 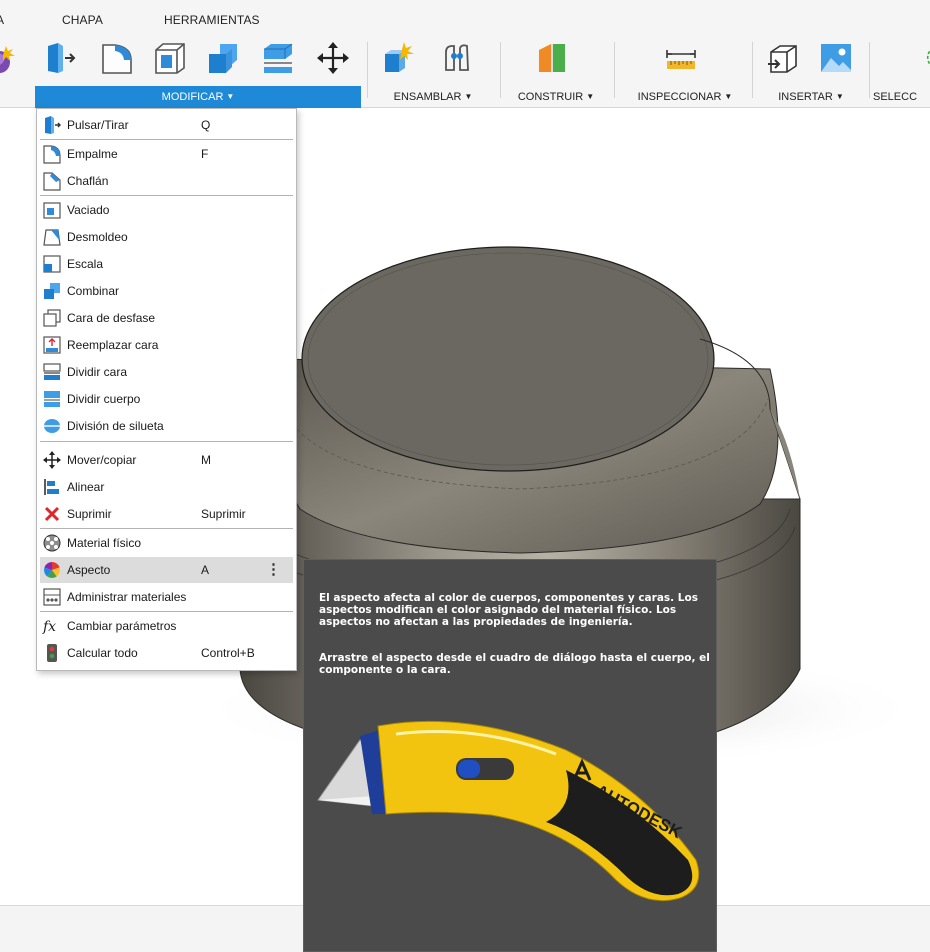 I want to click on physical-material-icon, so click(x=52, y=543).